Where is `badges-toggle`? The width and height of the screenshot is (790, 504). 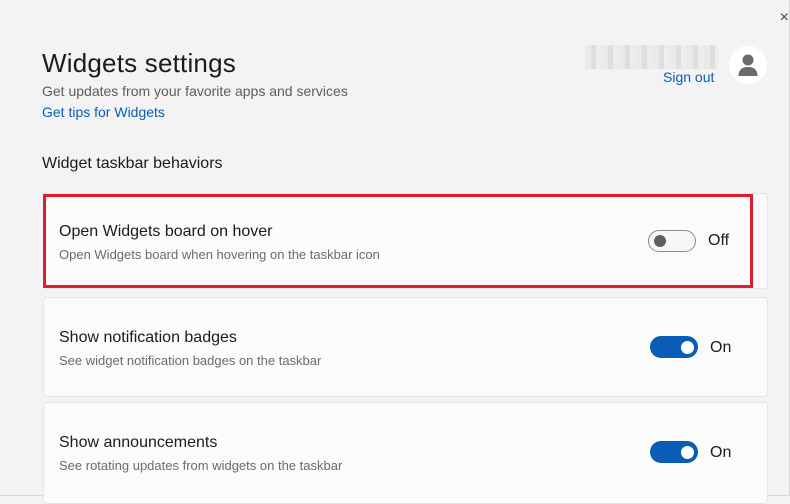 badges-toggle is located at coordinates (674, 347).